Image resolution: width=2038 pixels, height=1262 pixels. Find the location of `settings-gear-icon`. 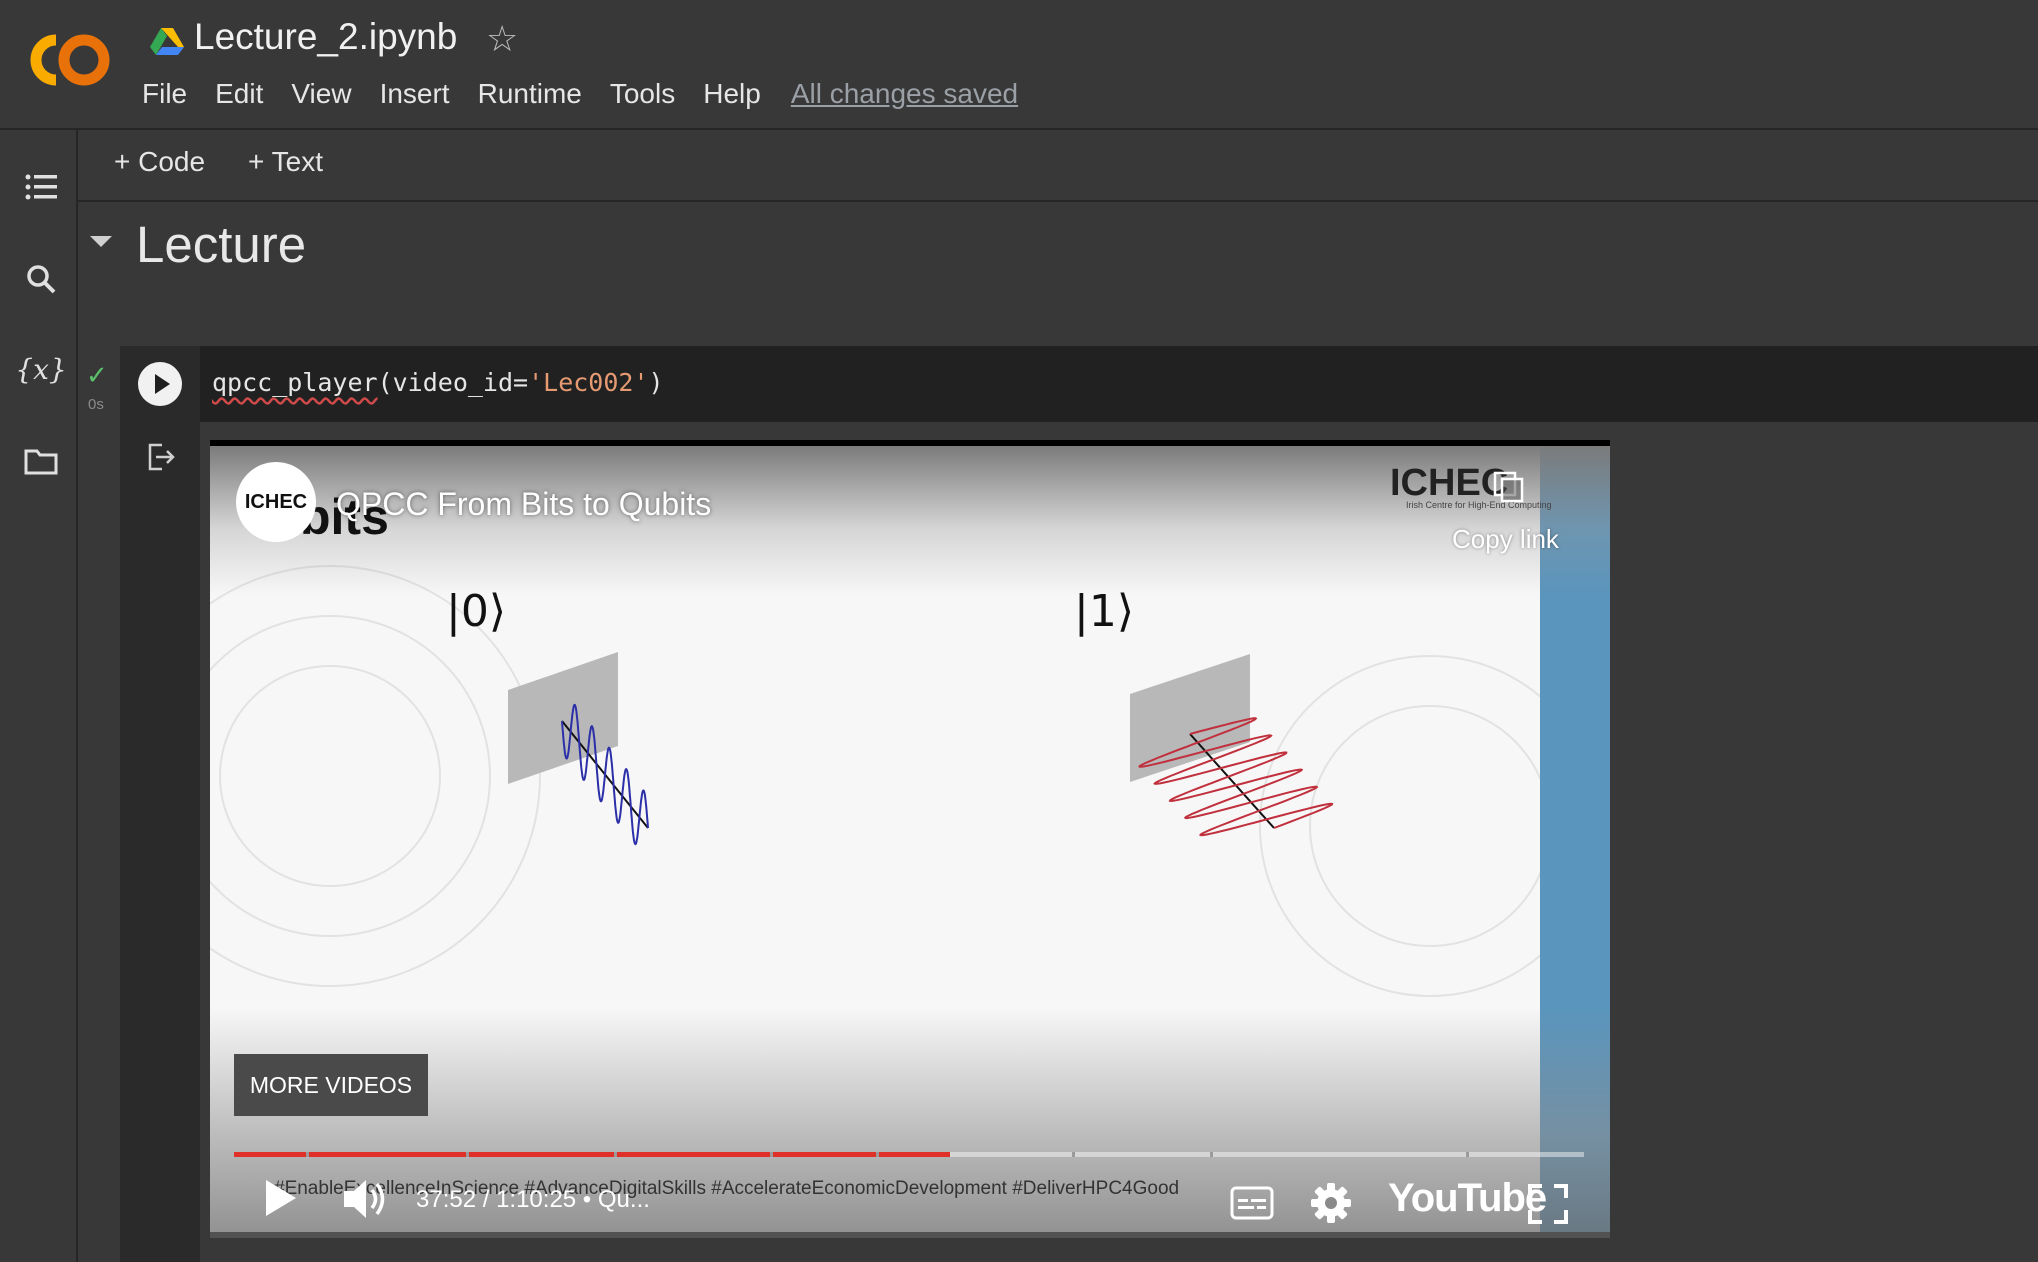

settings-gear-icon is located at coordinates (1331, 1203).